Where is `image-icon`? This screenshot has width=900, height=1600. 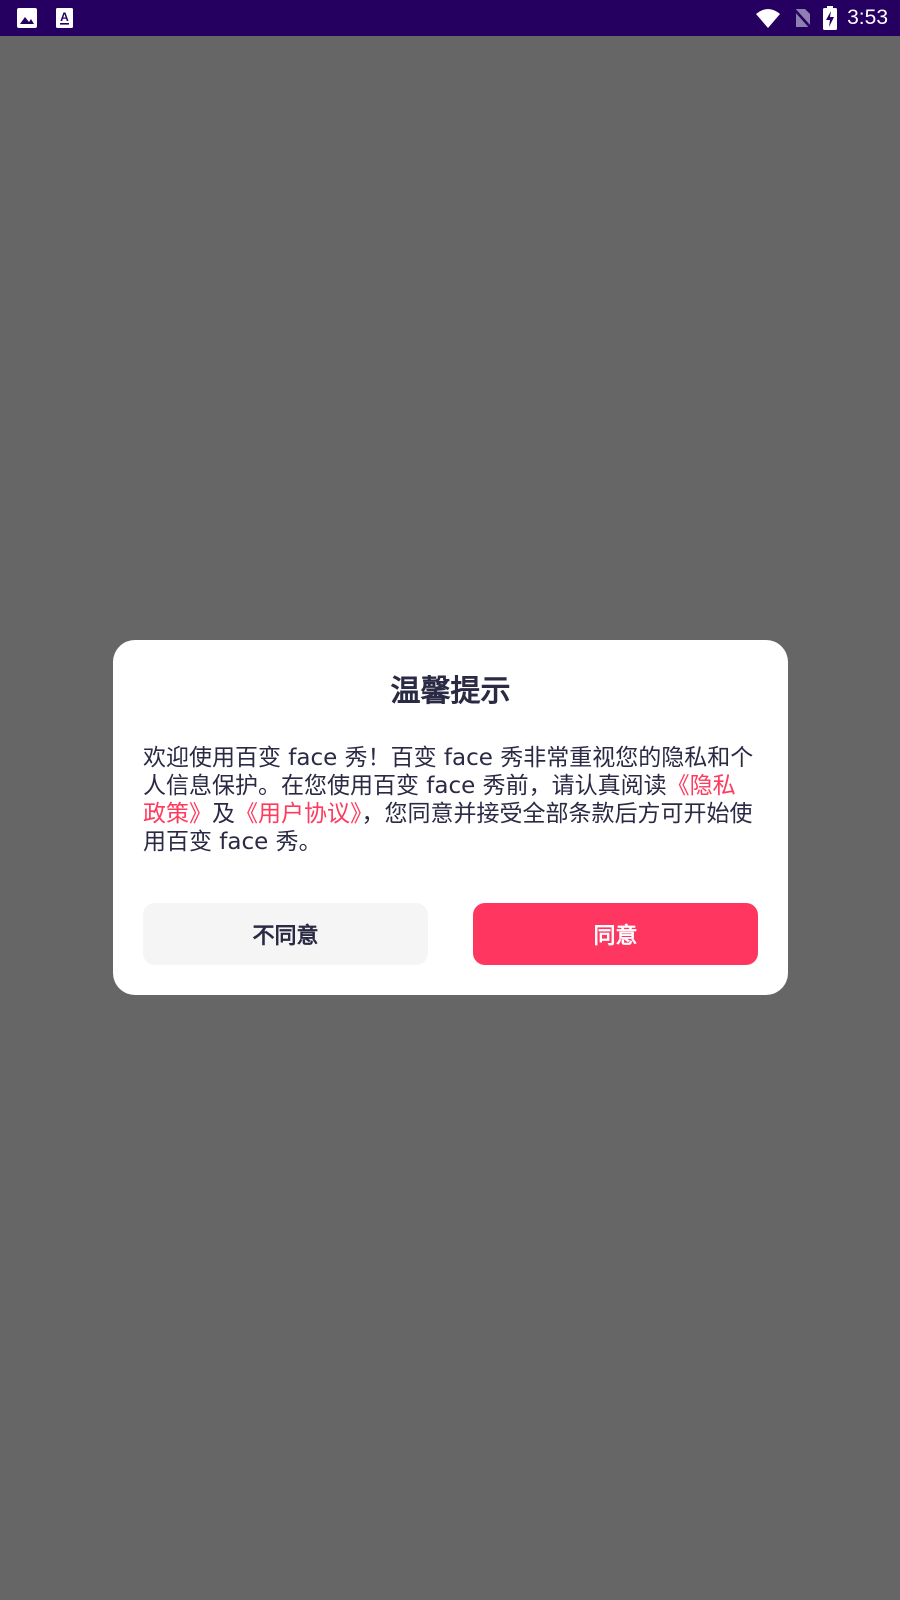 image-icon is located at coordinates (27, 18).